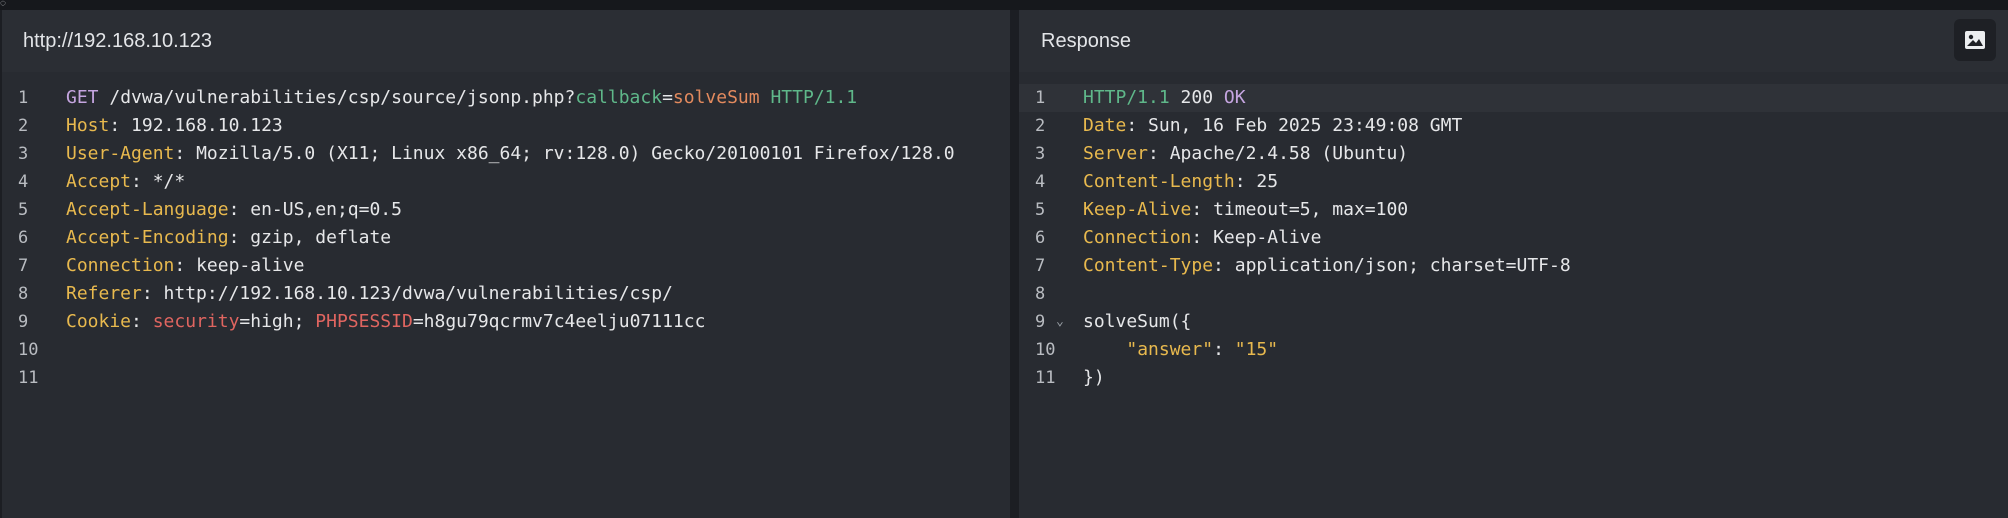 This screenshot has height=518, width=2008. Describe the element at coordinates (667, 97) in the screenshot. I see `query-equals: =` at that location.